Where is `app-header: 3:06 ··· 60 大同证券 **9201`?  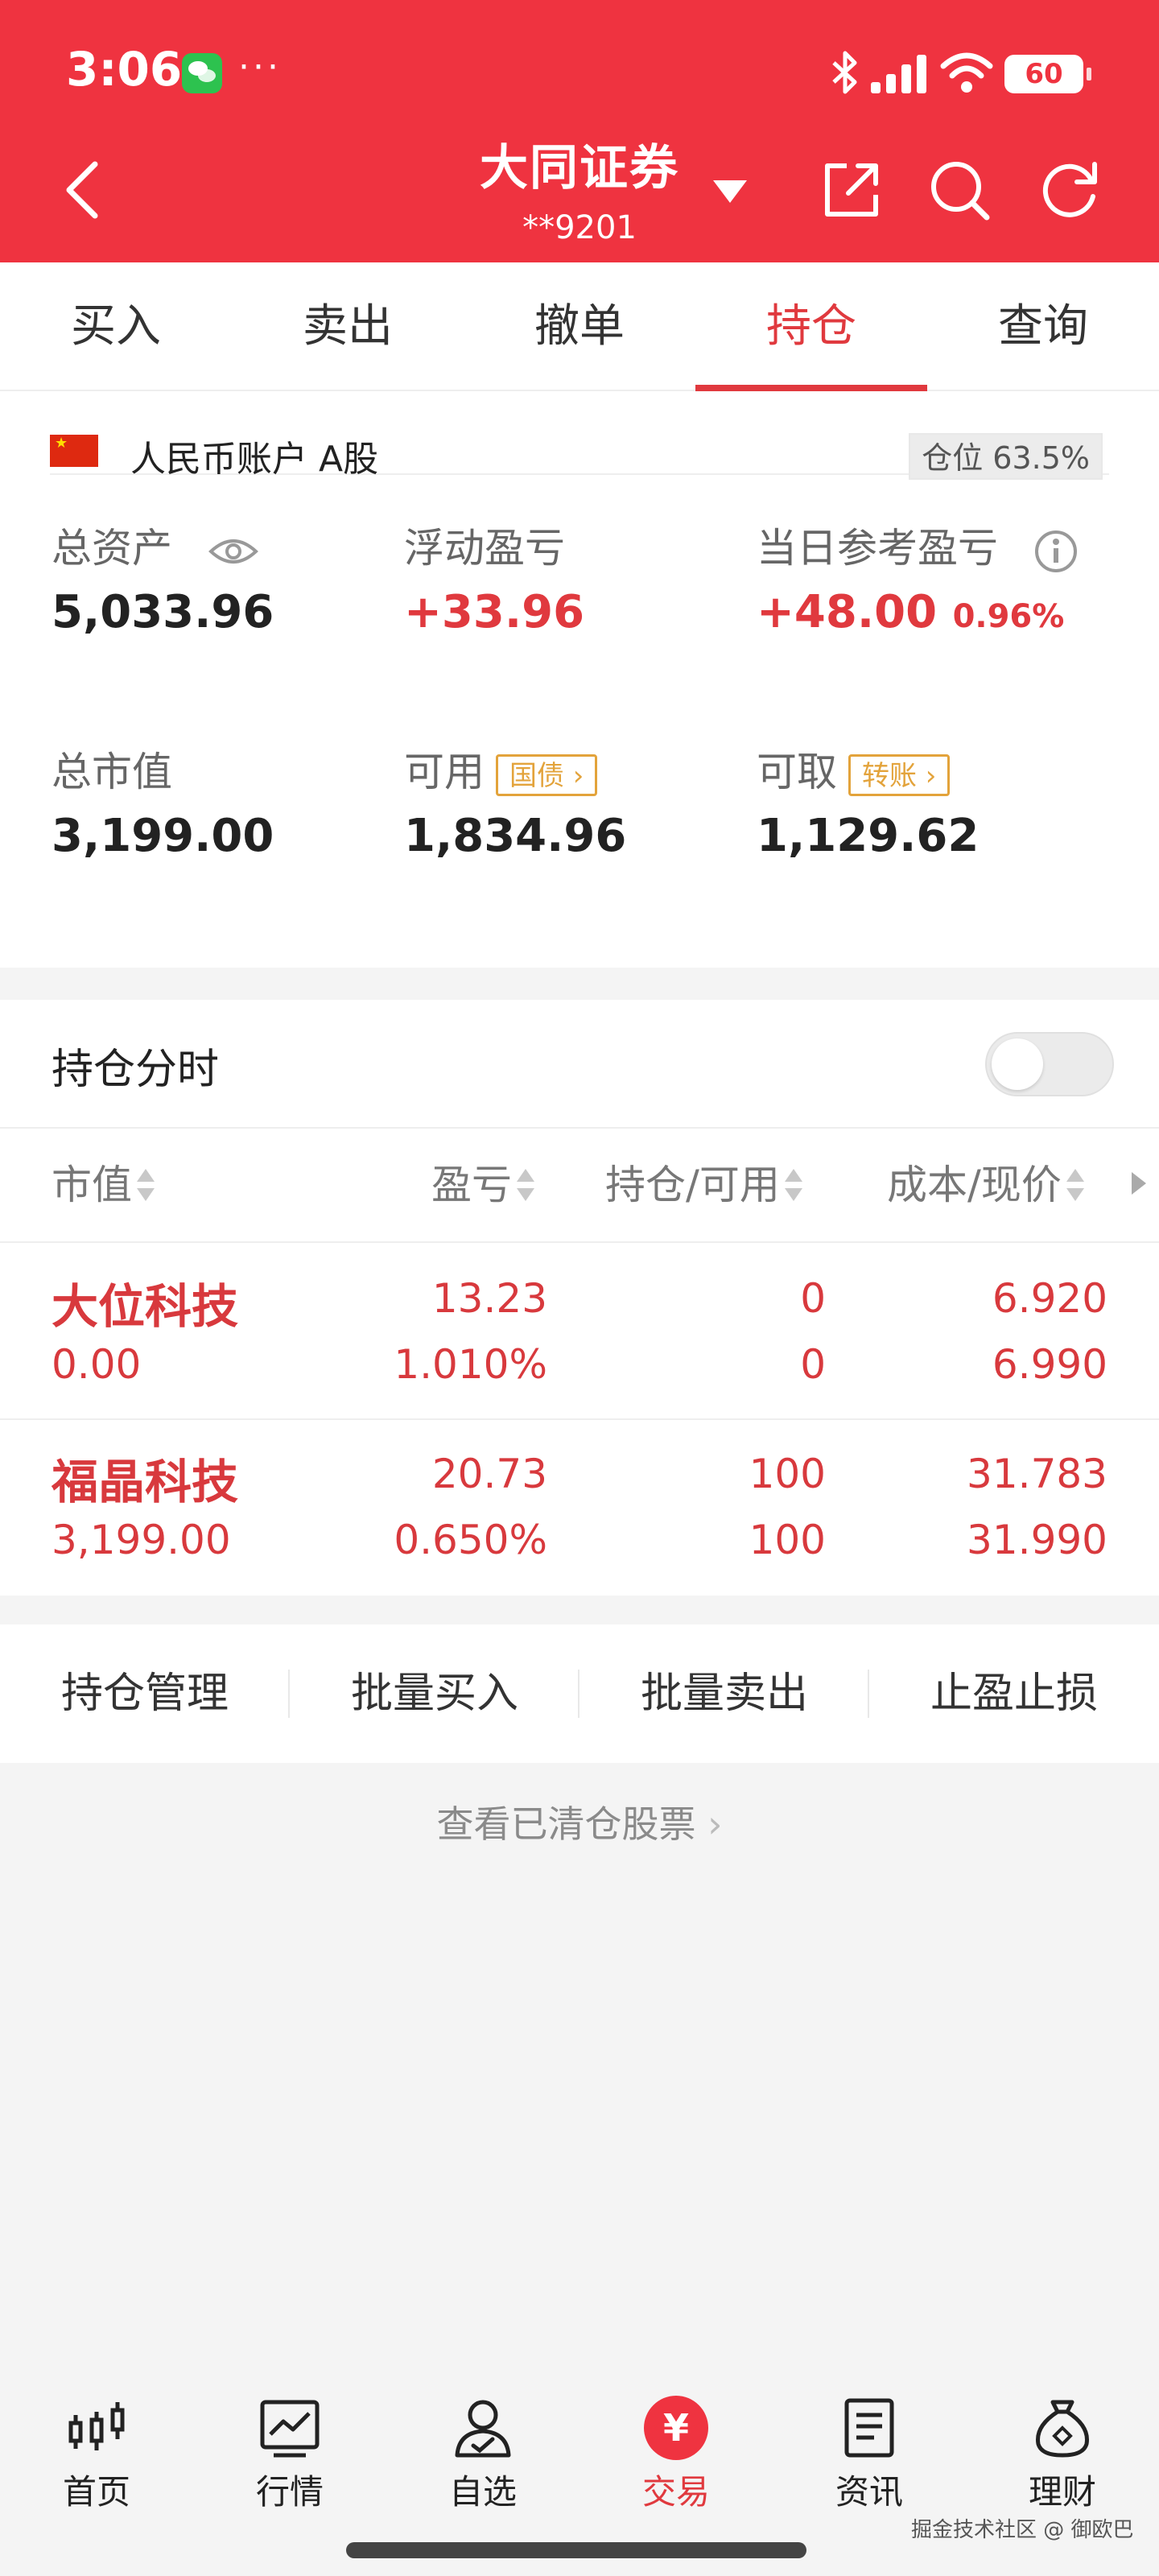 app-header: 3:06 ··· 60 大同证券 **9201 is located at coordinates (579, 131).